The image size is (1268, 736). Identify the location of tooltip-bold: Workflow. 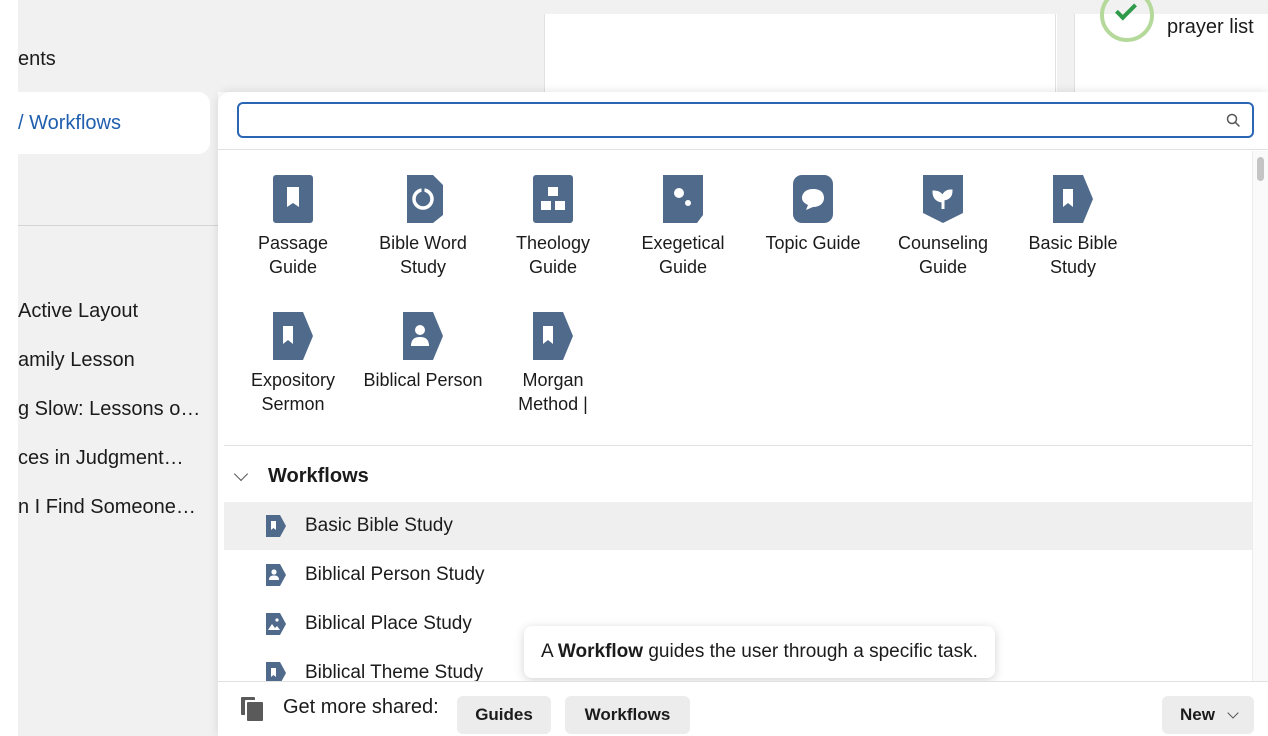
(600, 651).